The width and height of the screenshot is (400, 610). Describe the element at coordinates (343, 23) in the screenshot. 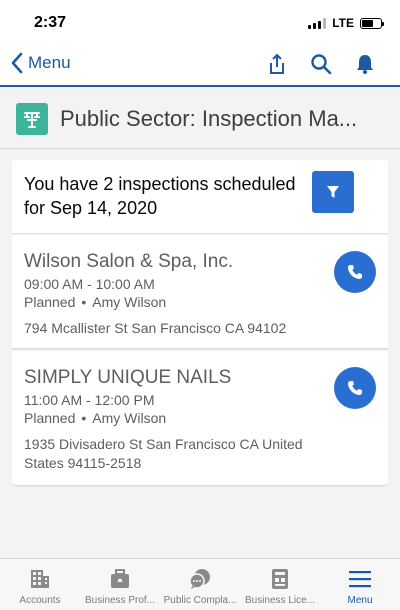

I see `network-label: LTE` at that location.